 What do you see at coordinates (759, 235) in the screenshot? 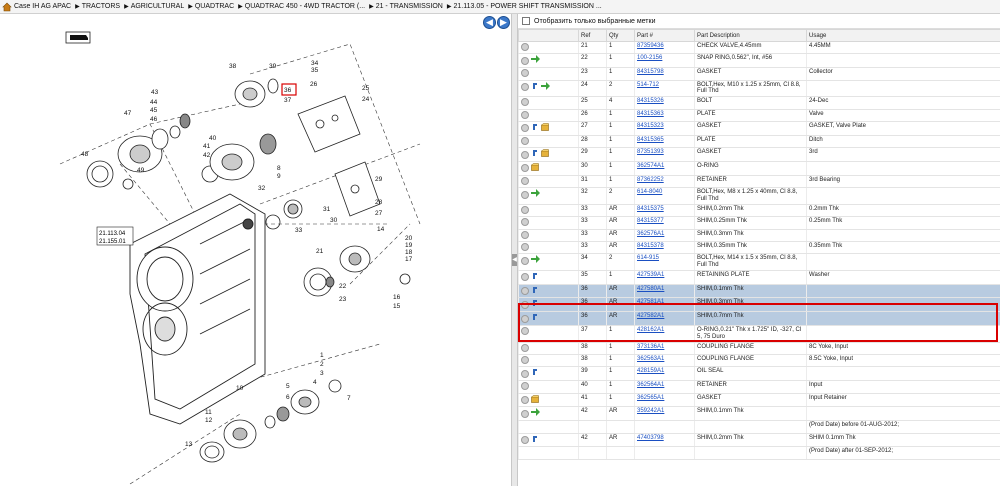
I see `table-row: 33 AR 362576A1 SHIM,0.3mm Thk` at bounding box center [759, 235].